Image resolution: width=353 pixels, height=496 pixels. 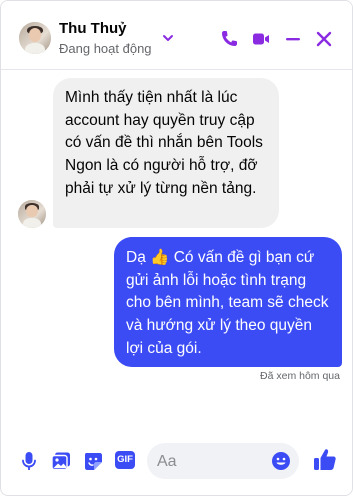 I want to click on sender-avatar, so click(x=32, y=214).